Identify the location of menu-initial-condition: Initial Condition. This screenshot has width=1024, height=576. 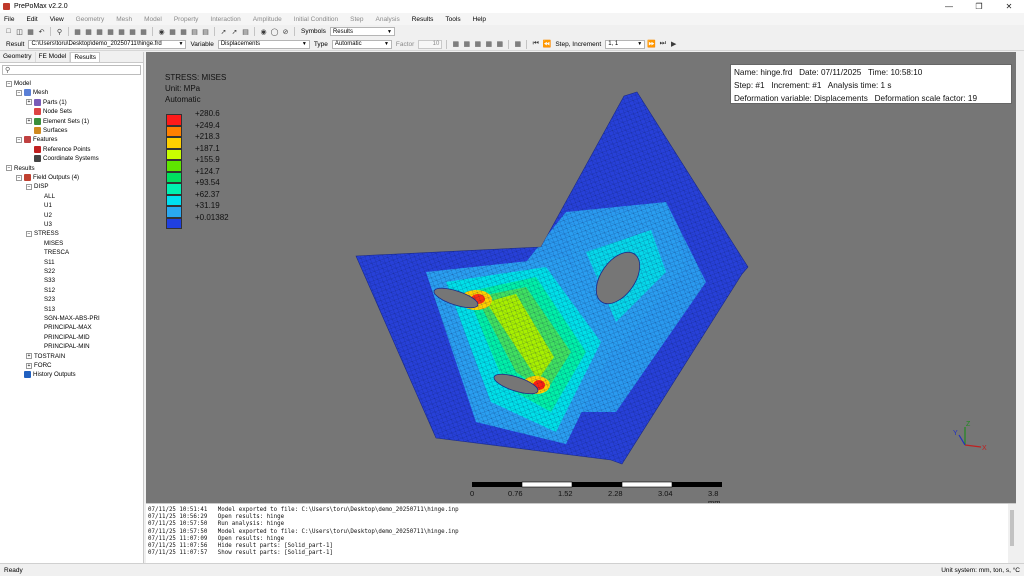
(316, 19).